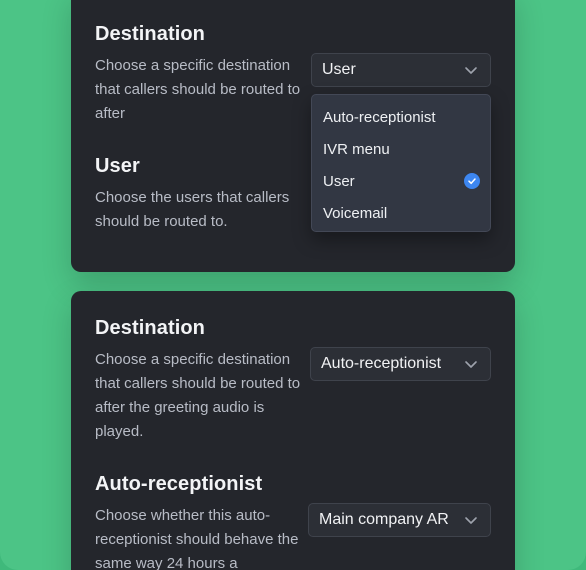 This screenshot has width=586, height=570. I want to click on destination-select: User, so click(401, 70).